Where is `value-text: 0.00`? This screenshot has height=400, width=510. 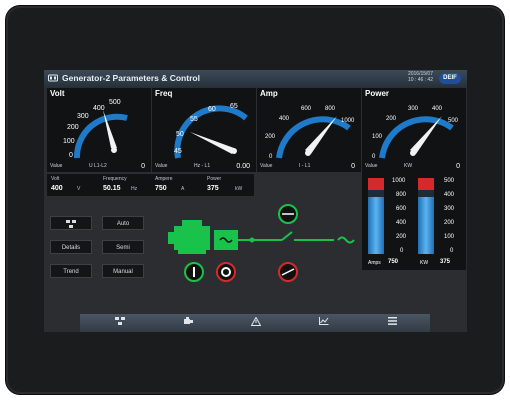 value-text: 0.00 is located at coordinates (243, 166).